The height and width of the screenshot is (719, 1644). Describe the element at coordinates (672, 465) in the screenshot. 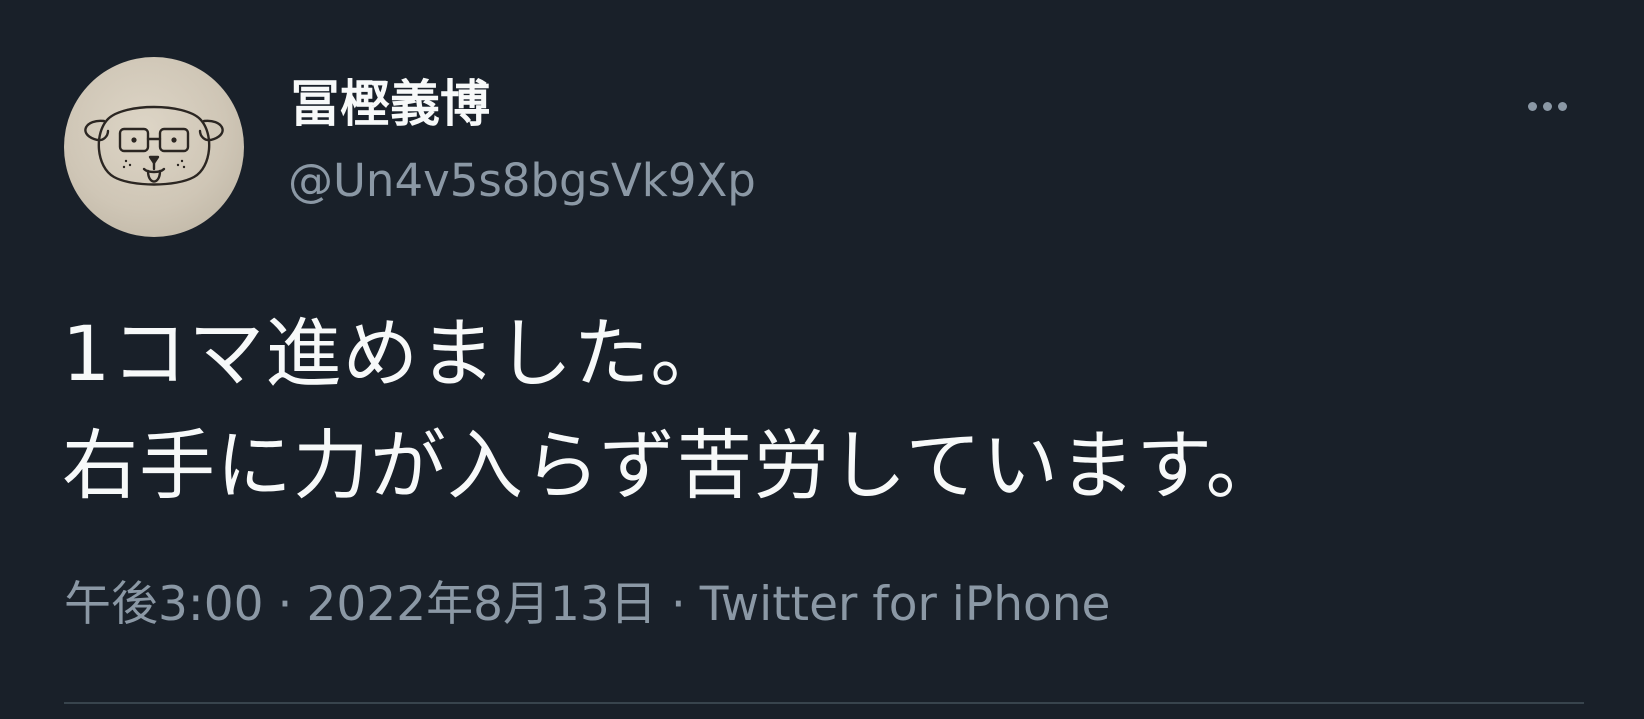

I see `tweet-text-line: 右手に力が入らず苦労しています。` at that location.